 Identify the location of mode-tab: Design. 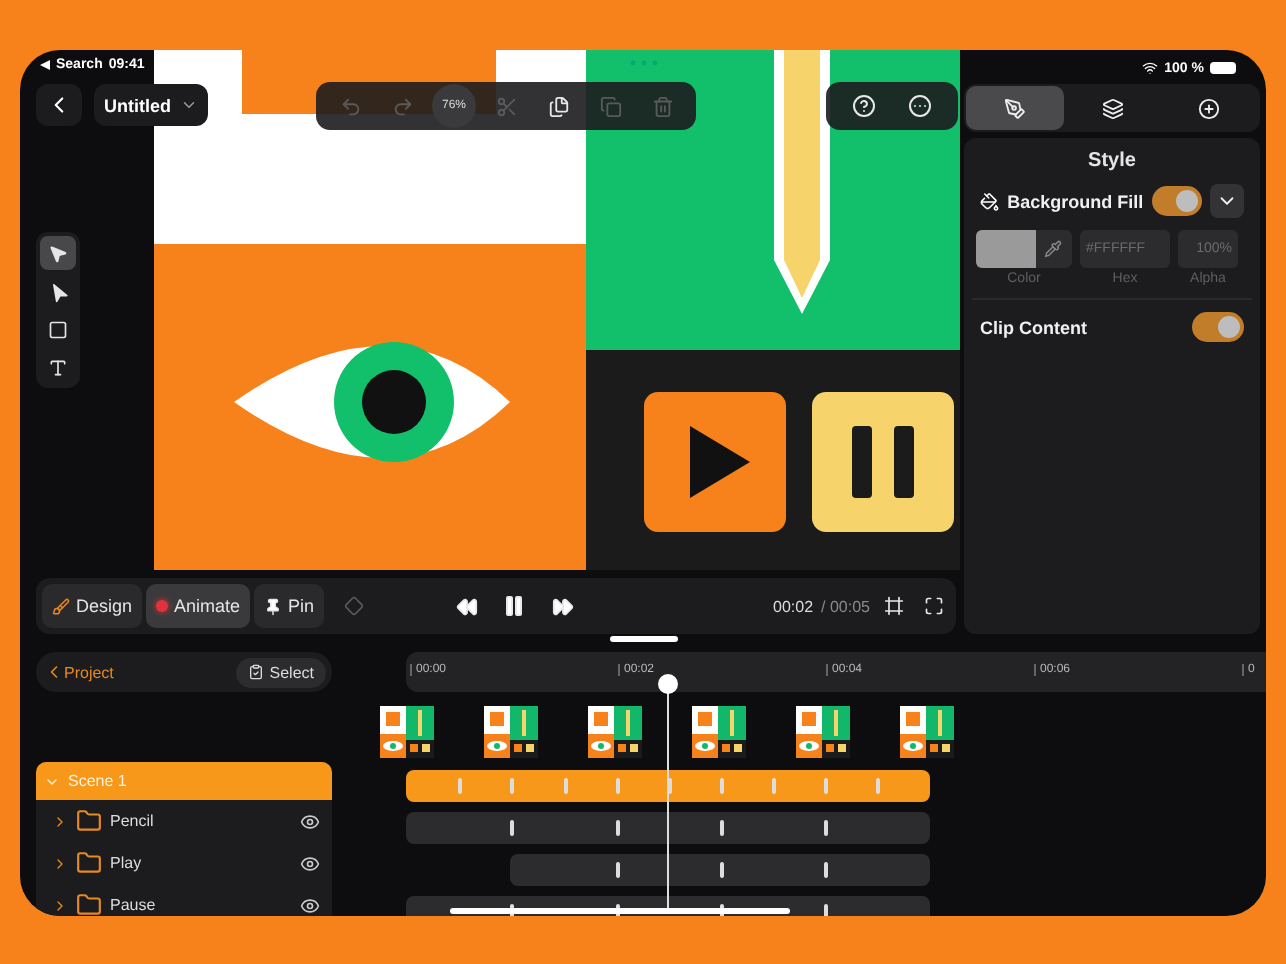
(92, 606).